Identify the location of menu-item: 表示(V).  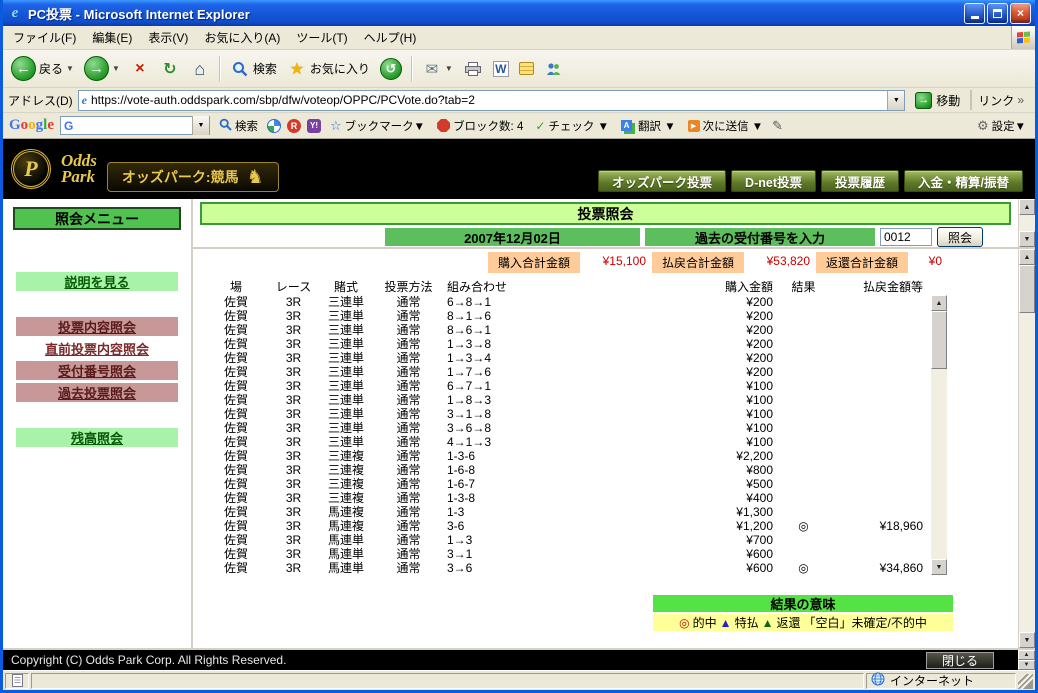
(168, 37).